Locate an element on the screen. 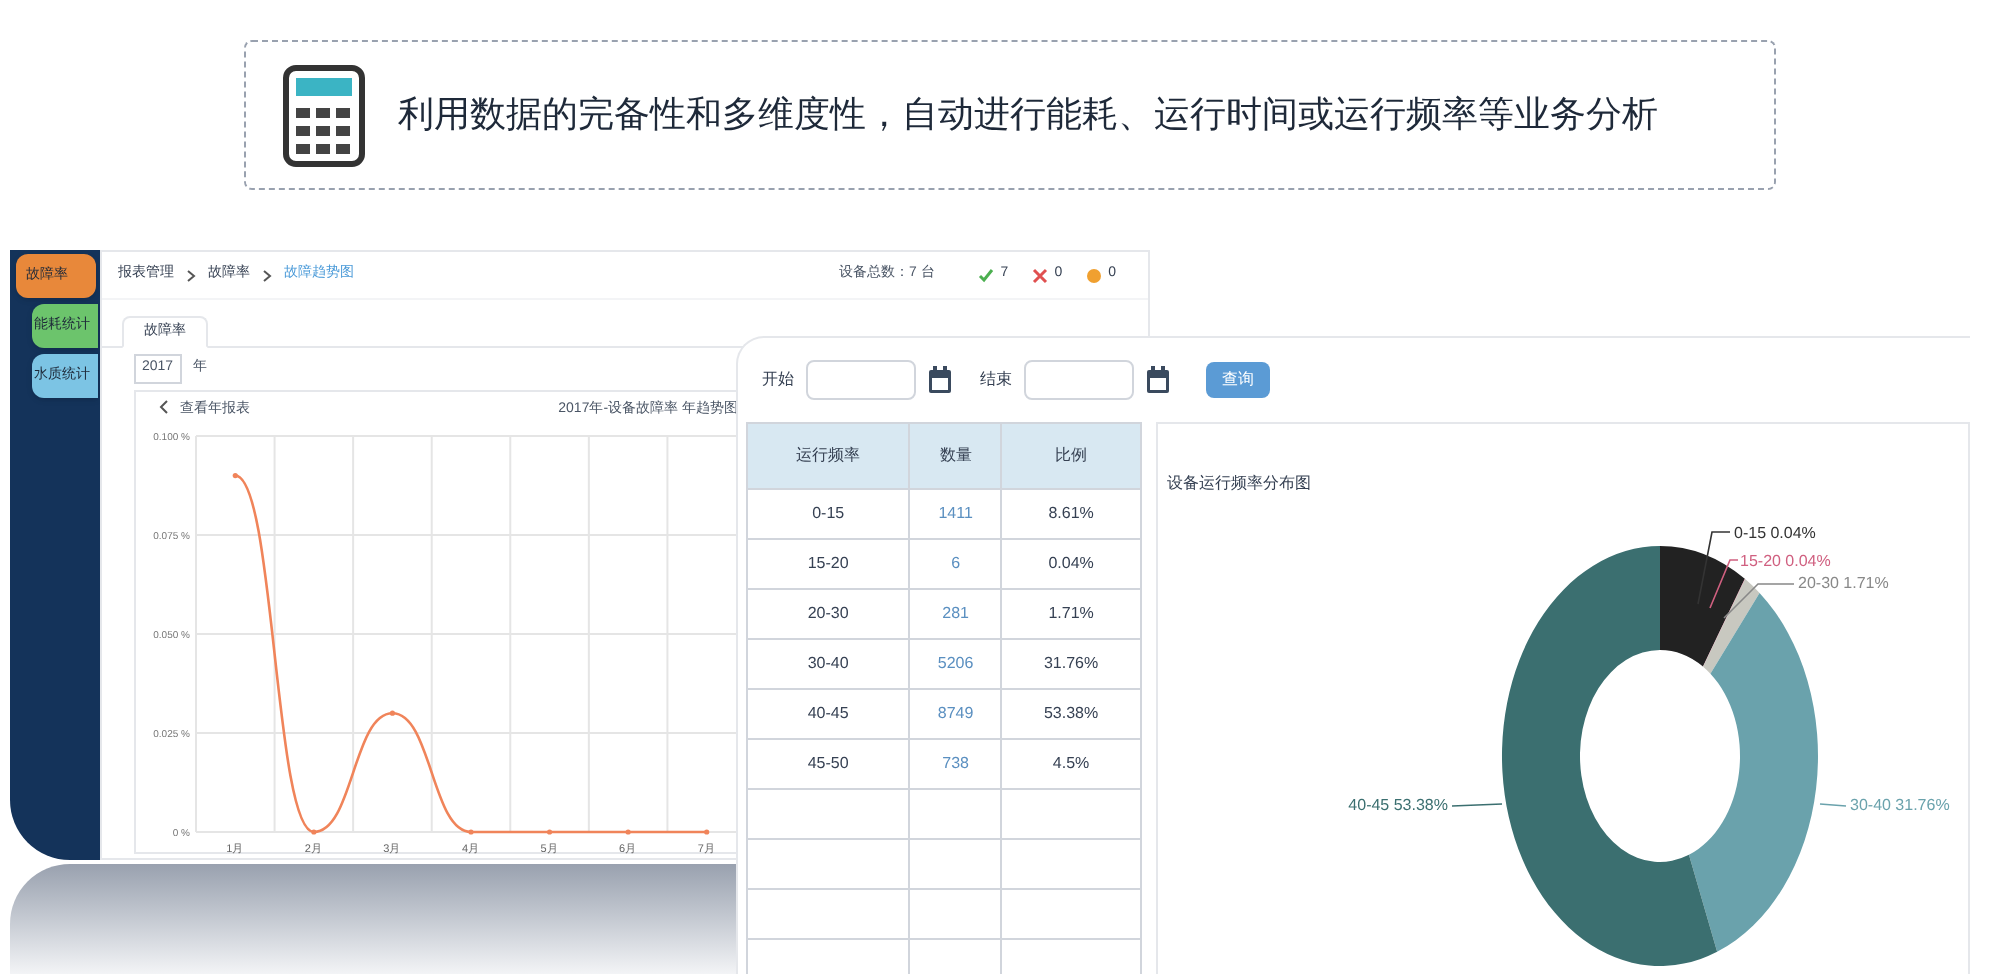  table-cell: 30-40 is located at coordinates (828, 664).